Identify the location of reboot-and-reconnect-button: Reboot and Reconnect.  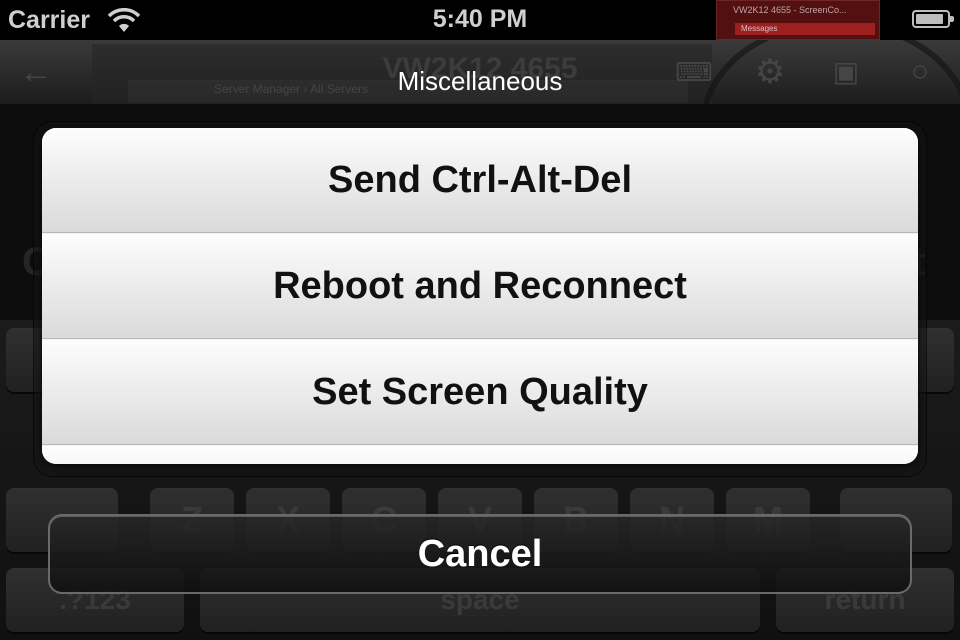
(480, 286).